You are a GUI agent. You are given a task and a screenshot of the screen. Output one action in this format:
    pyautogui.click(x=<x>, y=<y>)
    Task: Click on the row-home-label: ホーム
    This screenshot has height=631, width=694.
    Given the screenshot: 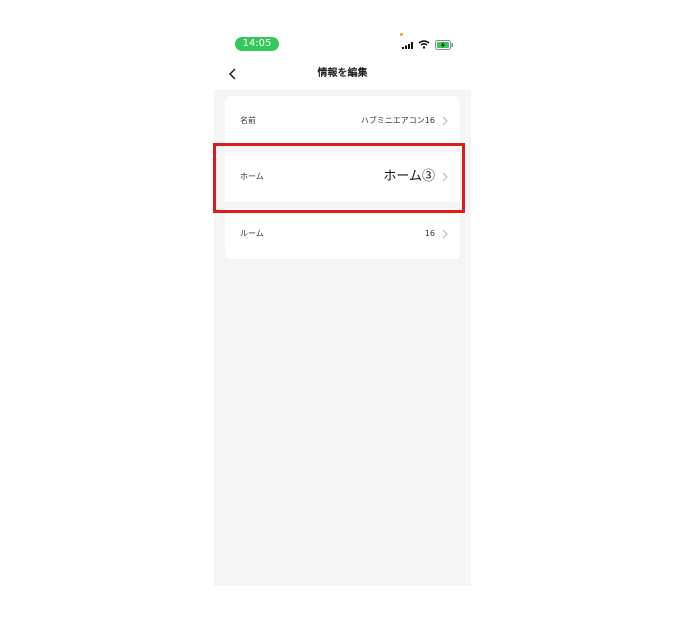 What is the action you would take?
    pyautogui.click(x=252, y=176)
    